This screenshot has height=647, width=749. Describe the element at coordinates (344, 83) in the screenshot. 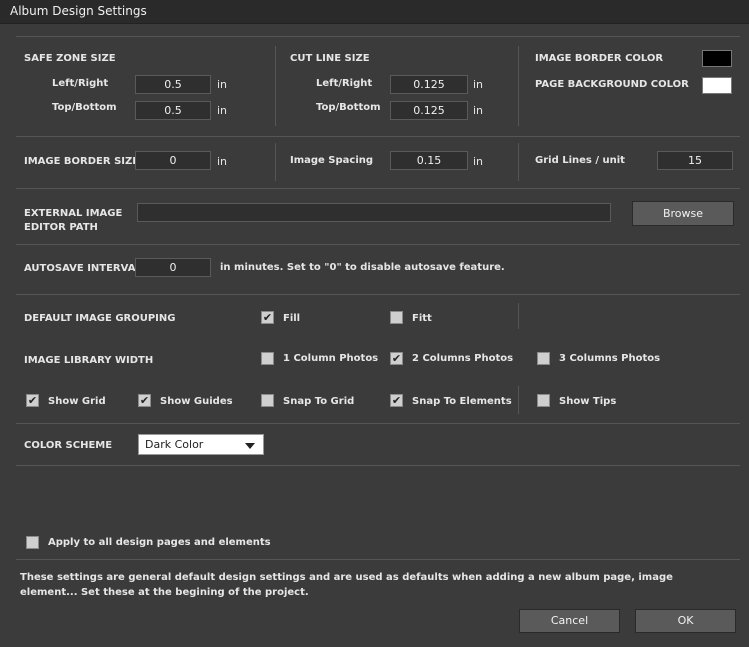

I see `cut-line-left-right-label: Left/Right` at that location.